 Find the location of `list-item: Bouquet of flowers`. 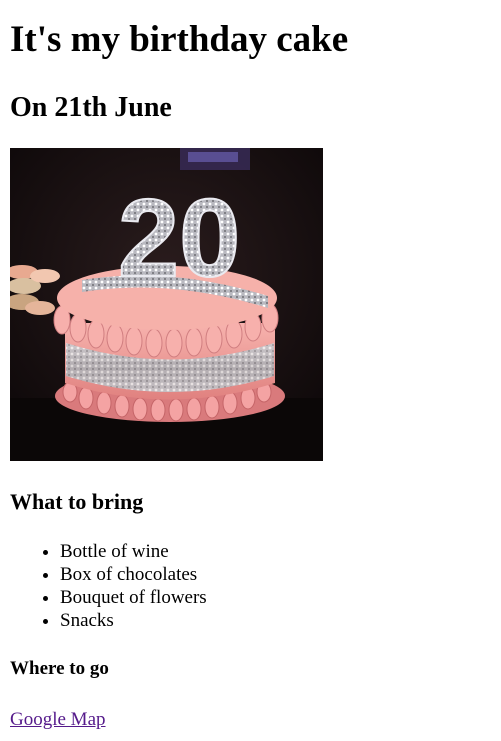

list-item: Bouquet of flowers is located at coordinates (133, 597).